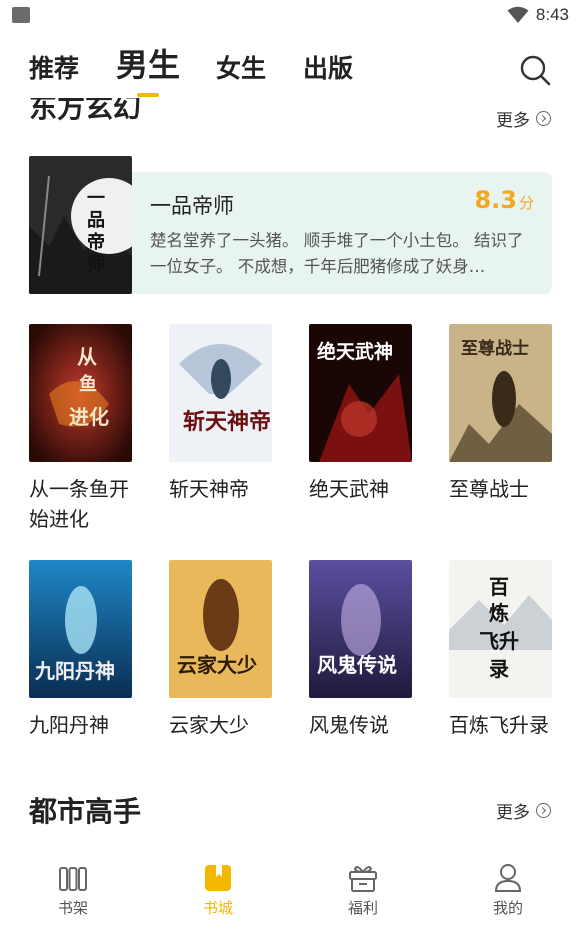 This screenshot has height=929, width=581. I want to click on book-title: 九阳丹神, so click(69, 725).